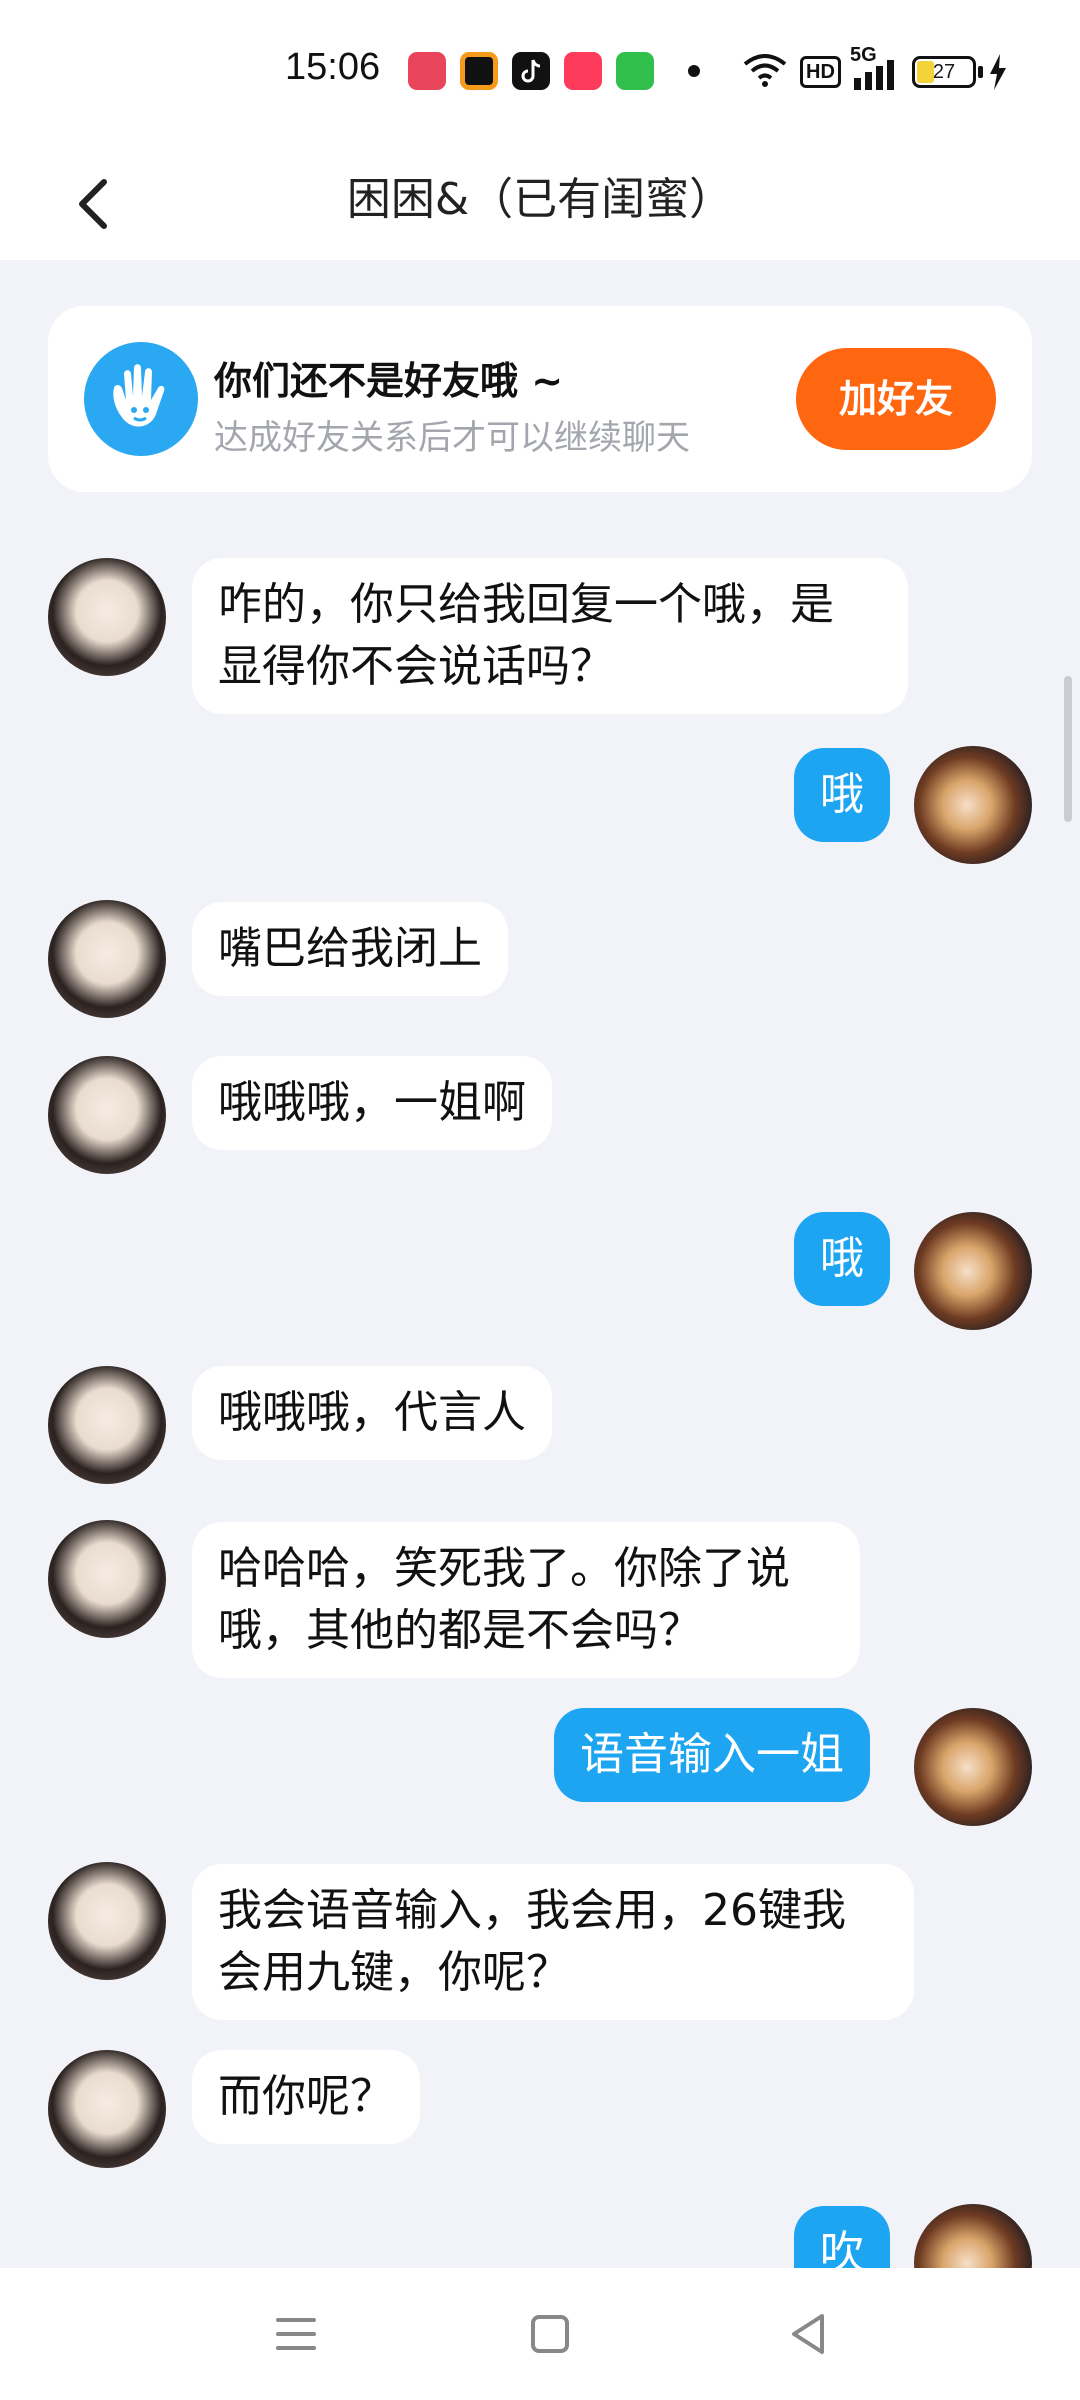 The image size is (1080, 2400). Describe the element at coordinates (635, 71) in the screenshot. I see `message-app-icon` at that location.